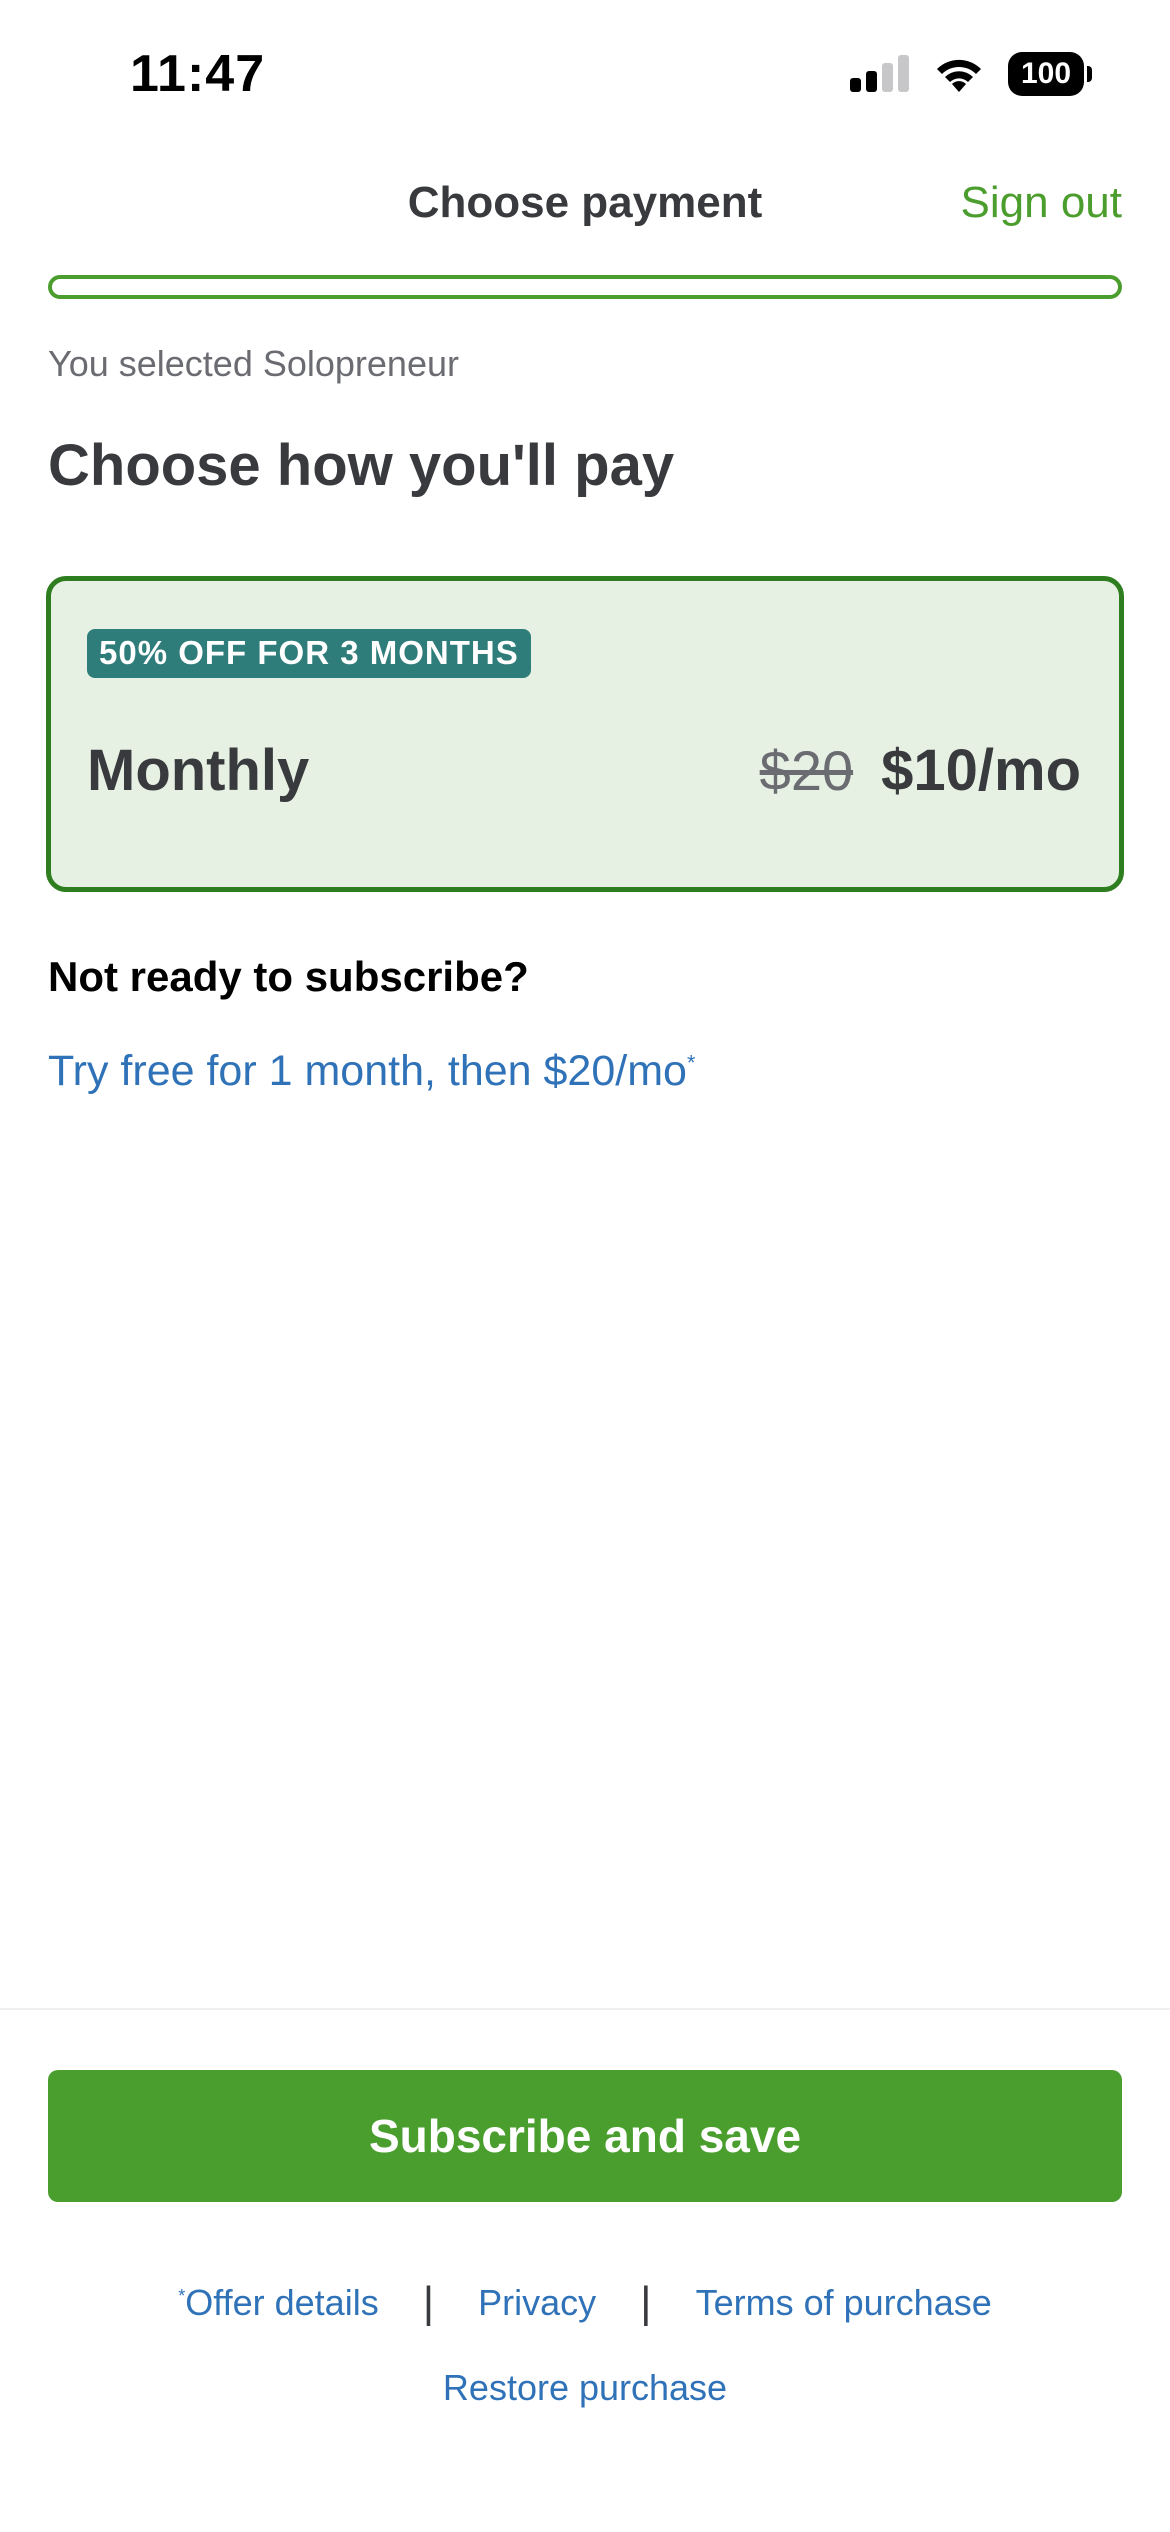 This screenshot has height=2532, width=1170. I want to click on bottom-divider, so click(585, 2009).